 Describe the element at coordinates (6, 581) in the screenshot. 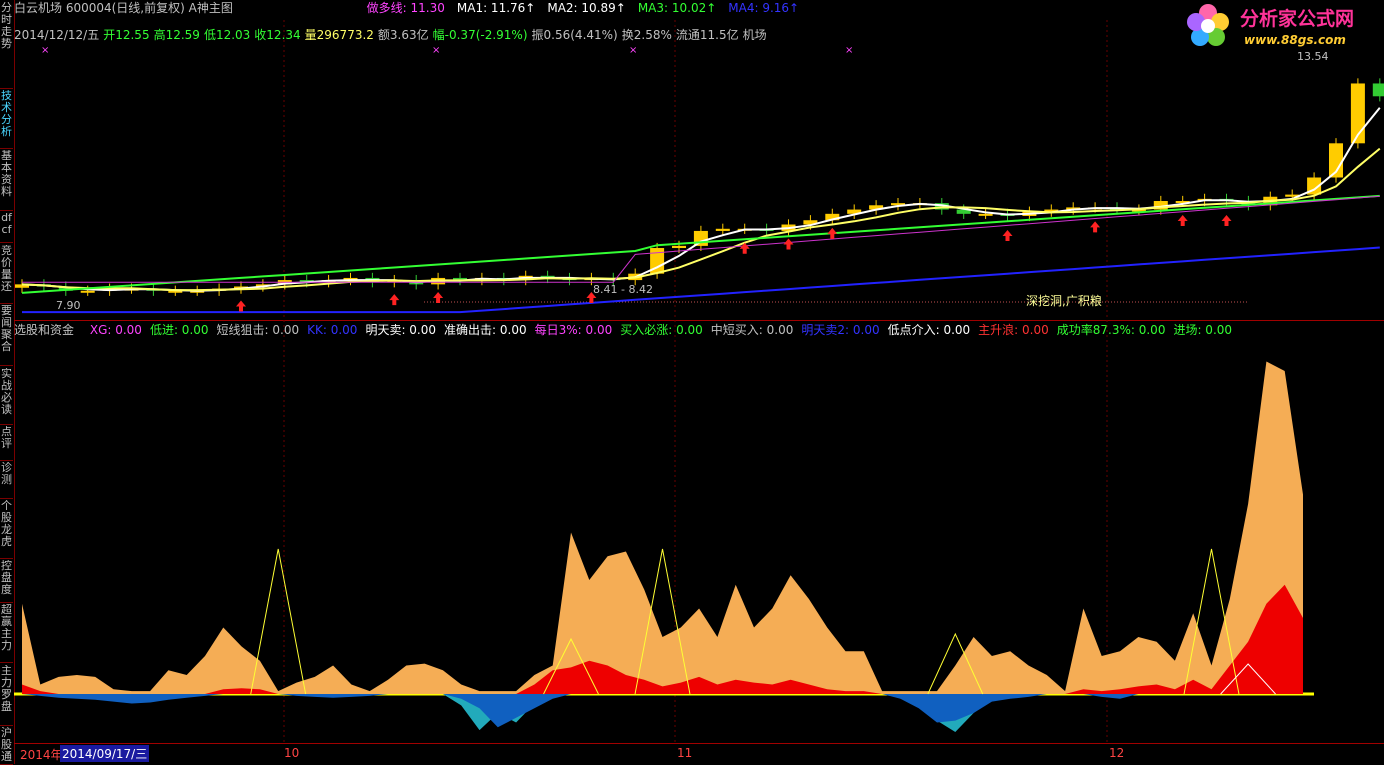

I see `side-tab-10: 控盘度` at that location.